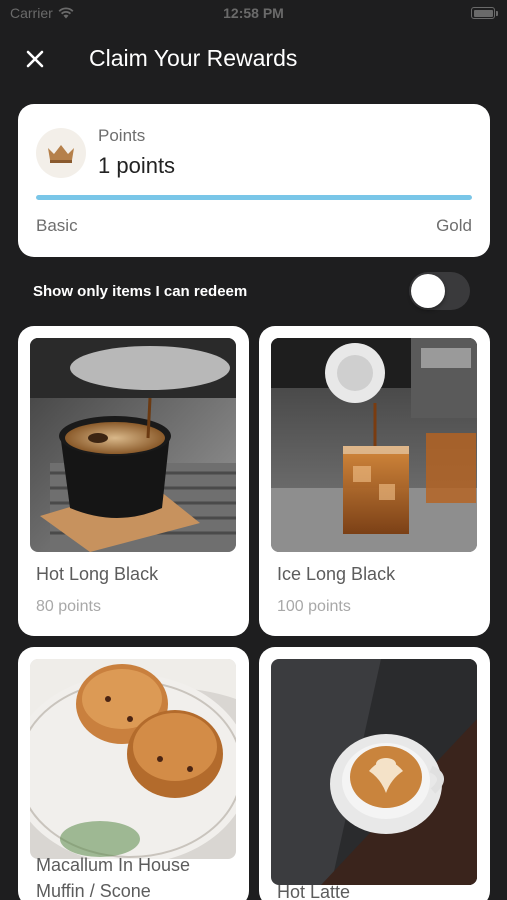  What do you see at coordinates (68, 606) in the screenshot?
I see `reward-points: 80 points` at bounding box center [68, 606].